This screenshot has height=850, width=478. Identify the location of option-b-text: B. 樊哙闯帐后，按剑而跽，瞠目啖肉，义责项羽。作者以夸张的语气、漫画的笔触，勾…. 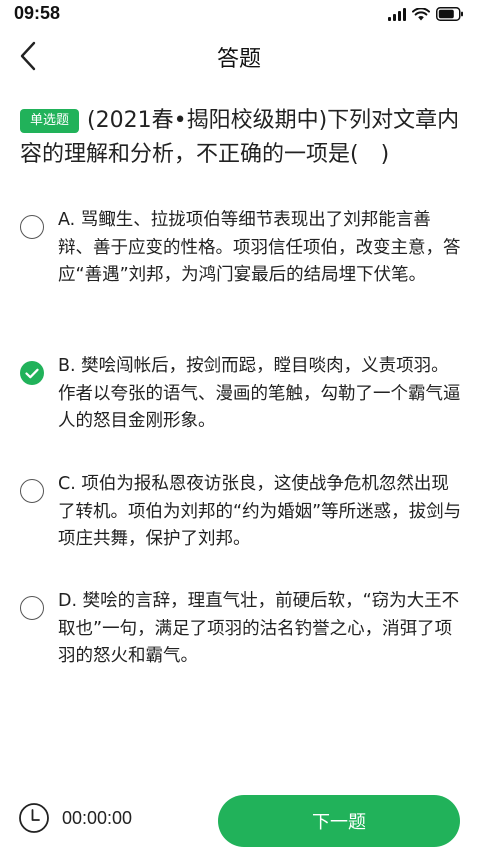
(259, 393).